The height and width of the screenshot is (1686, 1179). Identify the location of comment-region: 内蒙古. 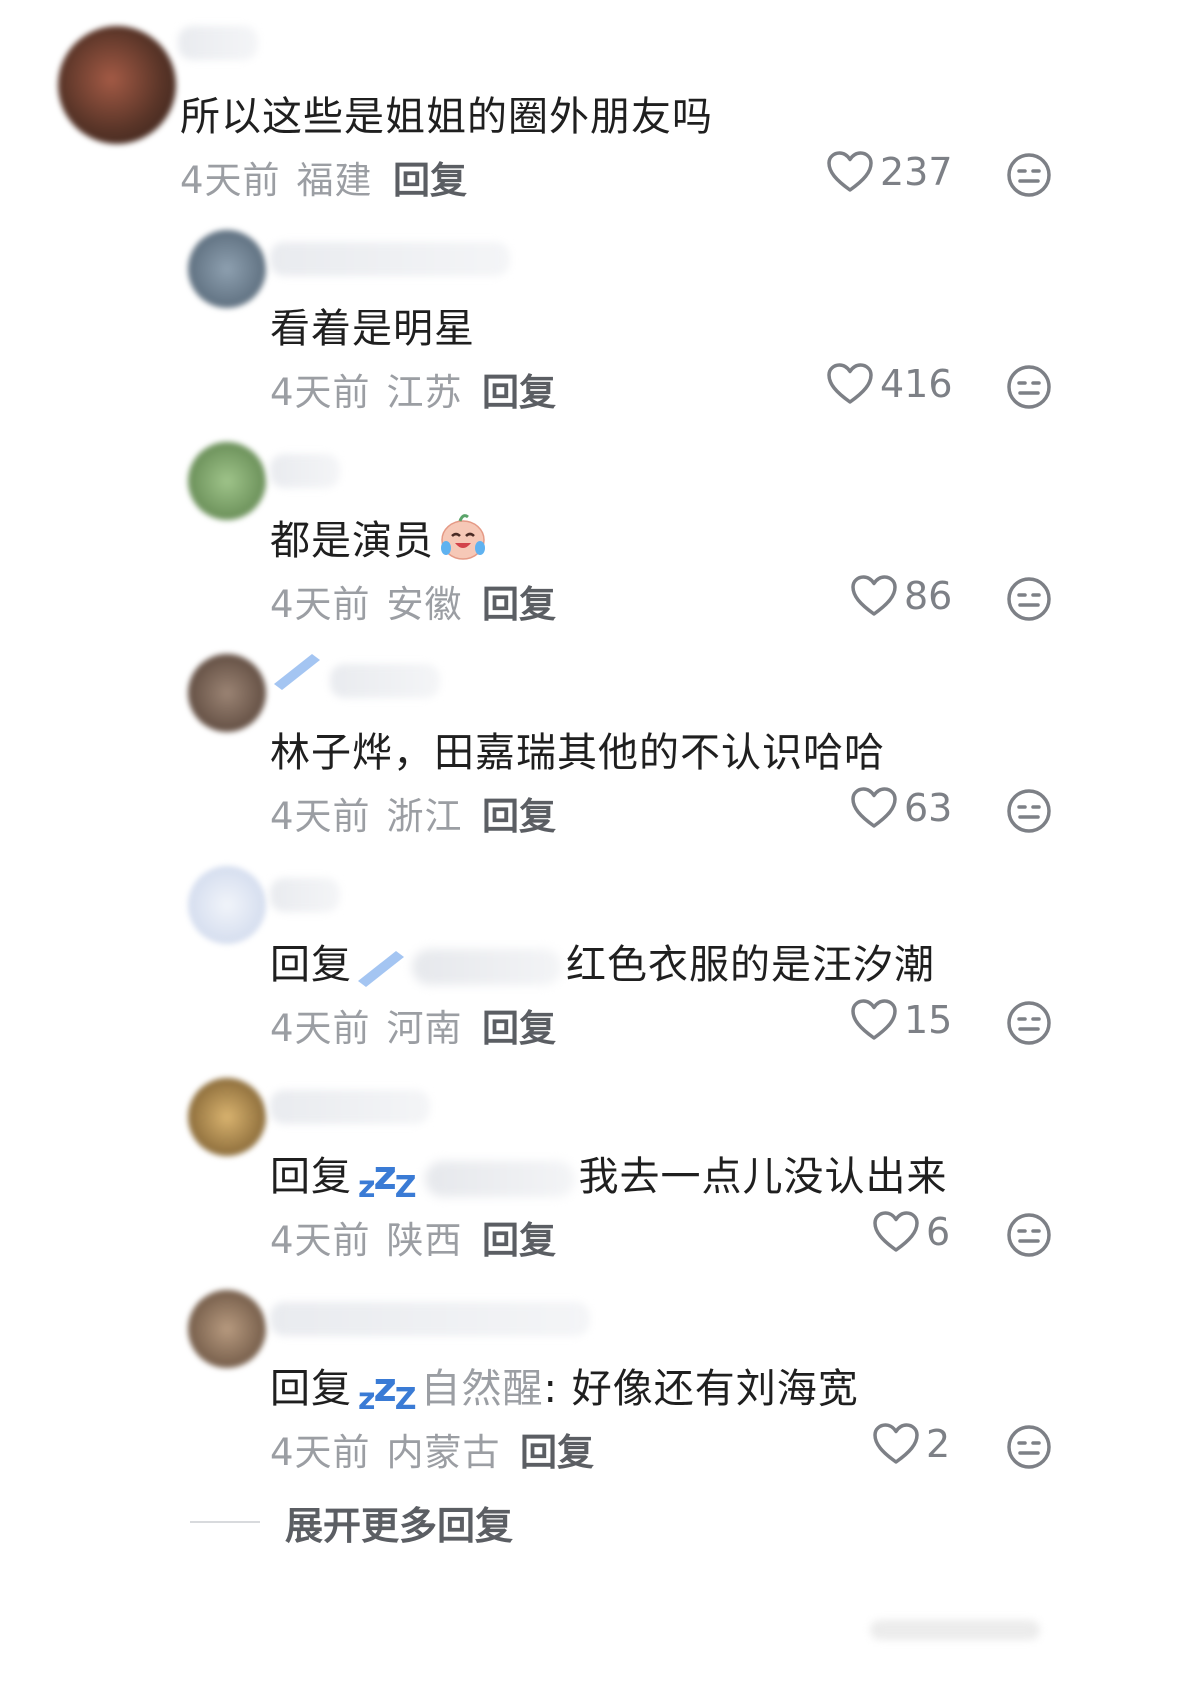
(443, 1452).